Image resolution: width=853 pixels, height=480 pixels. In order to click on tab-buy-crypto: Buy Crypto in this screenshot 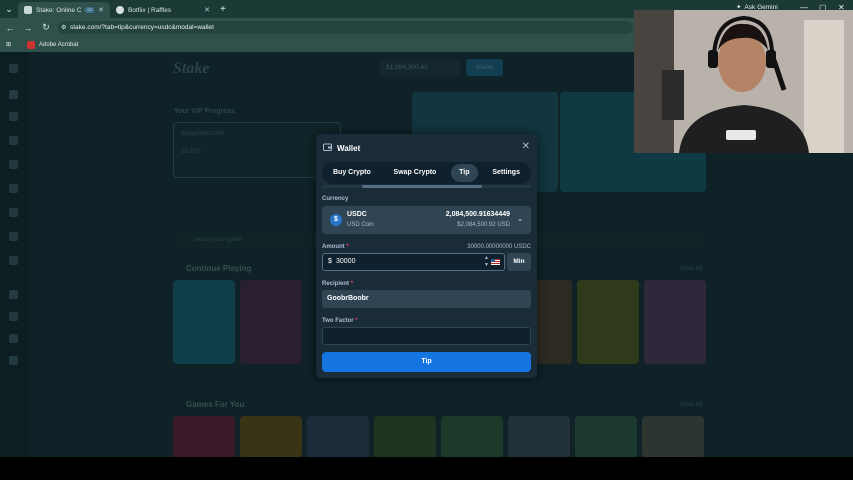, I will do `click(352, 173)`.